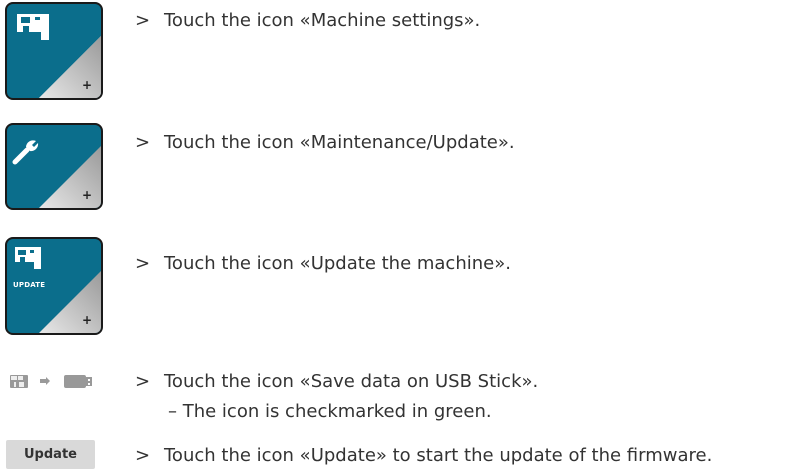 Image resolution: width=798 pixels, height=472 pixels. Describe the element at coordinates (50, 454) in the screenshot. I see `update-button: Update` at that location.